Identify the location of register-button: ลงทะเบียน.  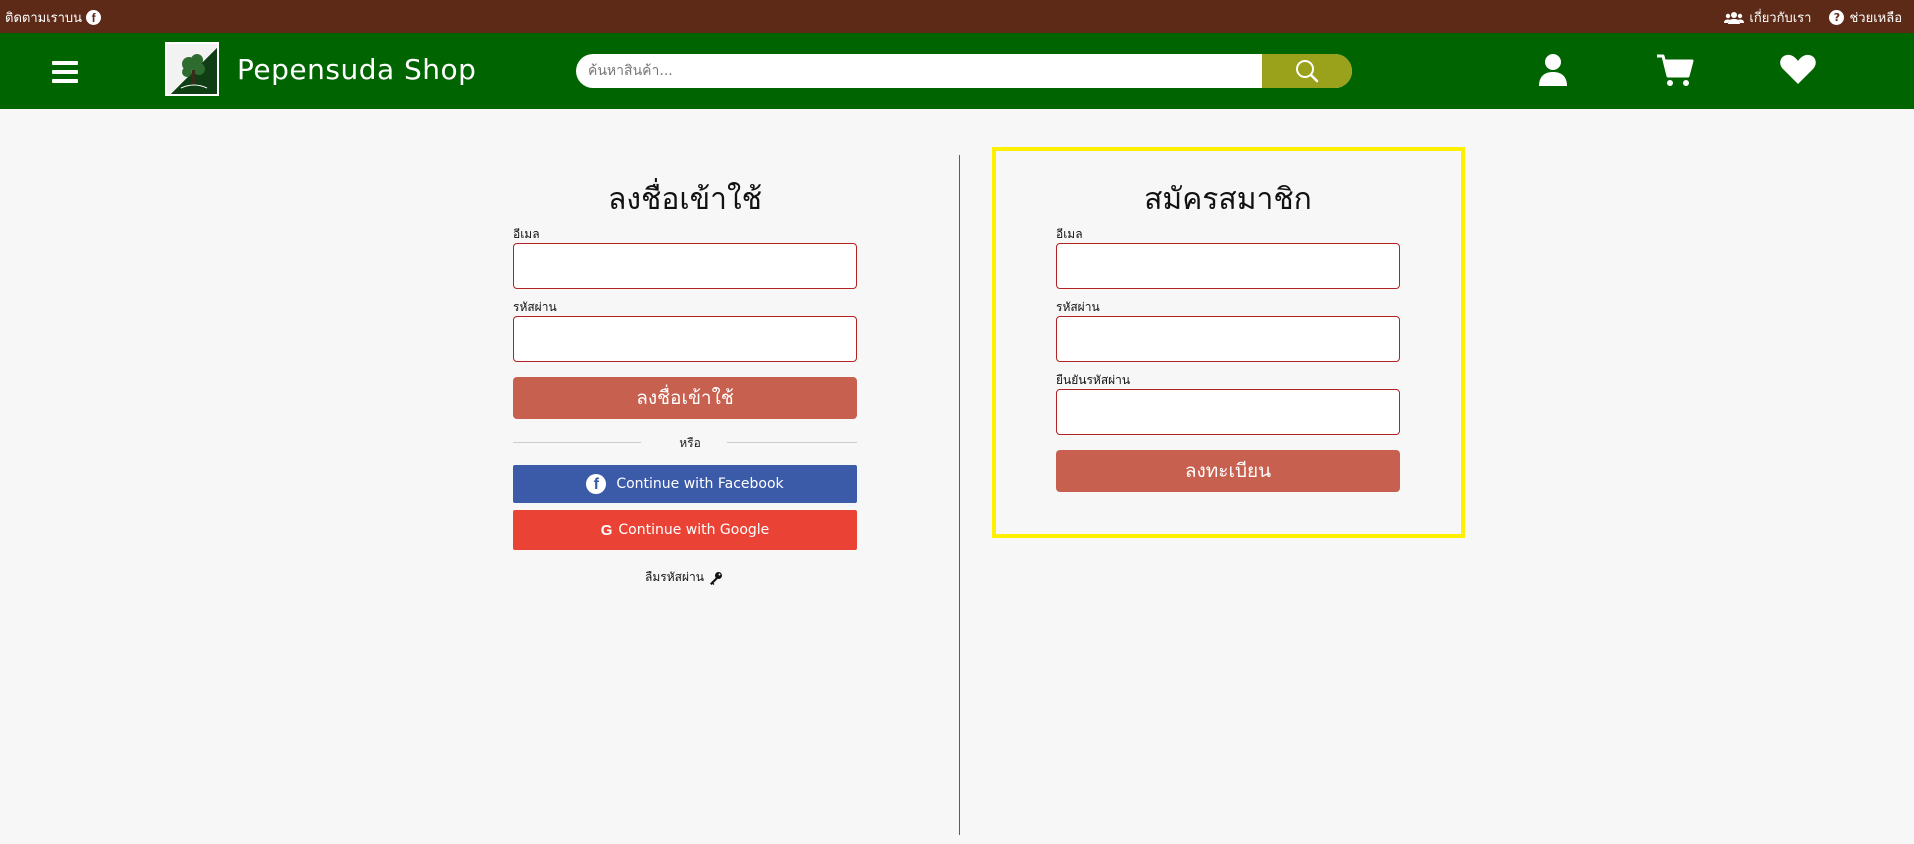
(1228, 471).